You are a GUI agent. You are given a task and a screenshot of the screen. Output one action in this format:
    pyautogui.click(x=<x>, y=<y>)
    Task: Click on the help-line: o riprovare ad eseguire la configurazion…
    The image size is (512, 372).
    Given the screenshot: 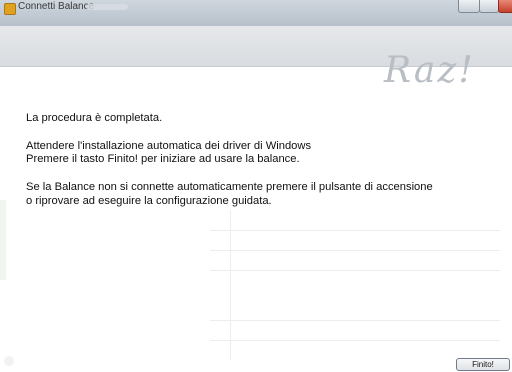 What is the action you would take?
    pyautogui.click(x=149, y=201)
    